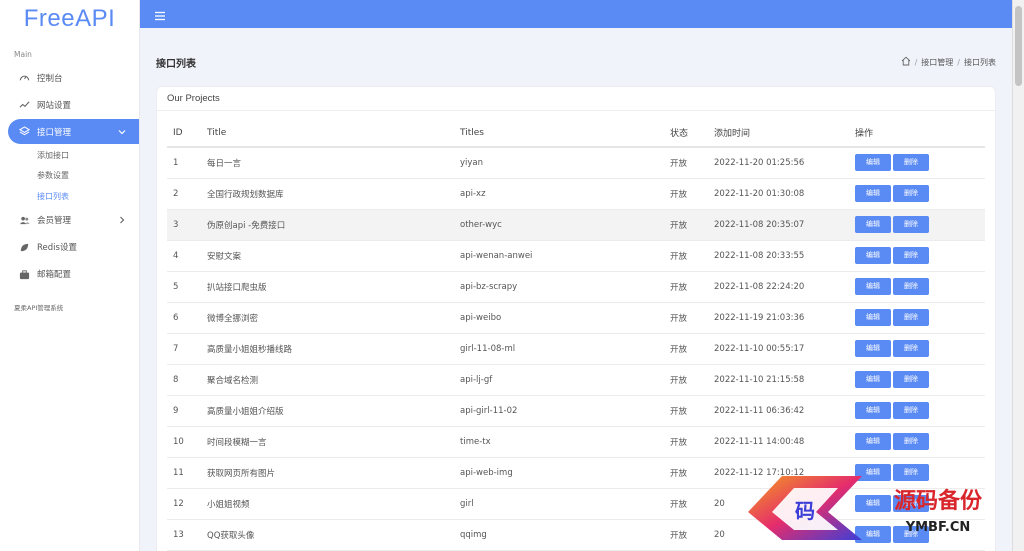 Image resolution: width=1024 pixels, height=551 pixels. Describe the element at coordinates (576, 99) in the screenshot. I see `card-title: Our Projects` at that location.